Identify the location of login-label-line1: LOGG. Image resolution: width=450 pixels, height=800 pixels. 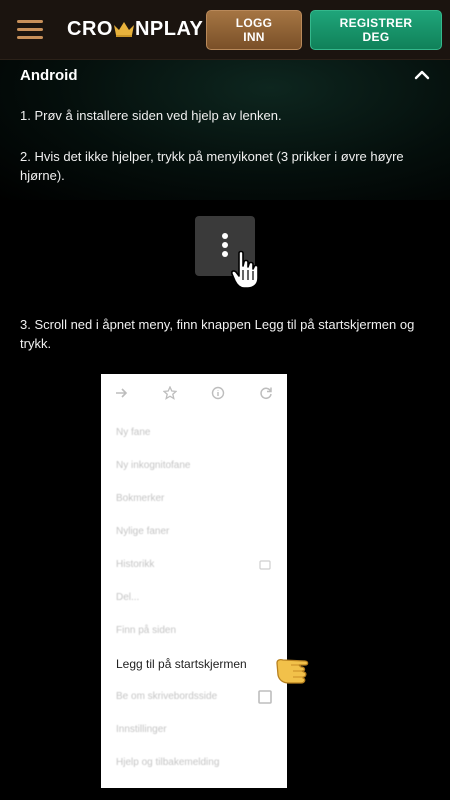
(254, 23).